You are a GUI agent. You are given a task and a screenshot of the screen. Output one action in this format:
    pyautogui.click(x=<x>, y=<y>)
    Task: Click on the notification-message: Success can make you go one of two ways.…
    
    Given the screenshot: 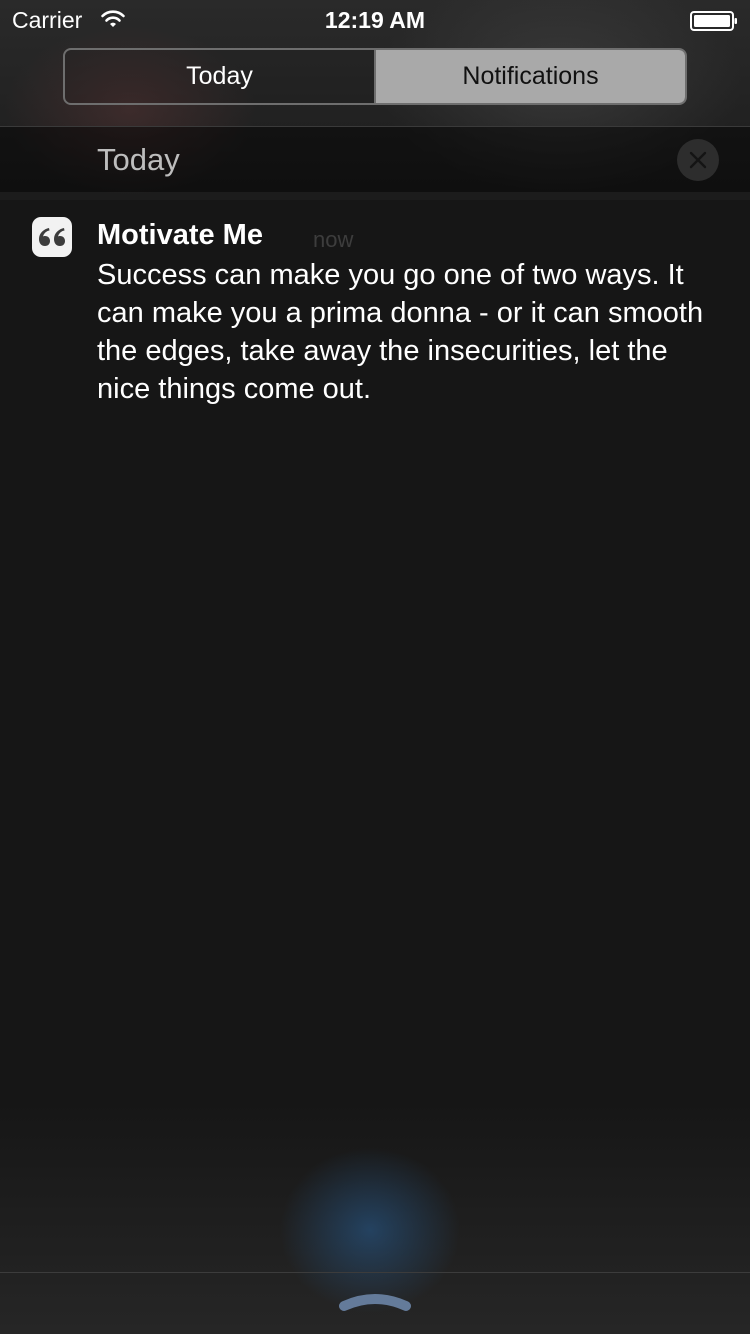 What is the action you would take?
    pyautogui.click(x=400, y=332)
    